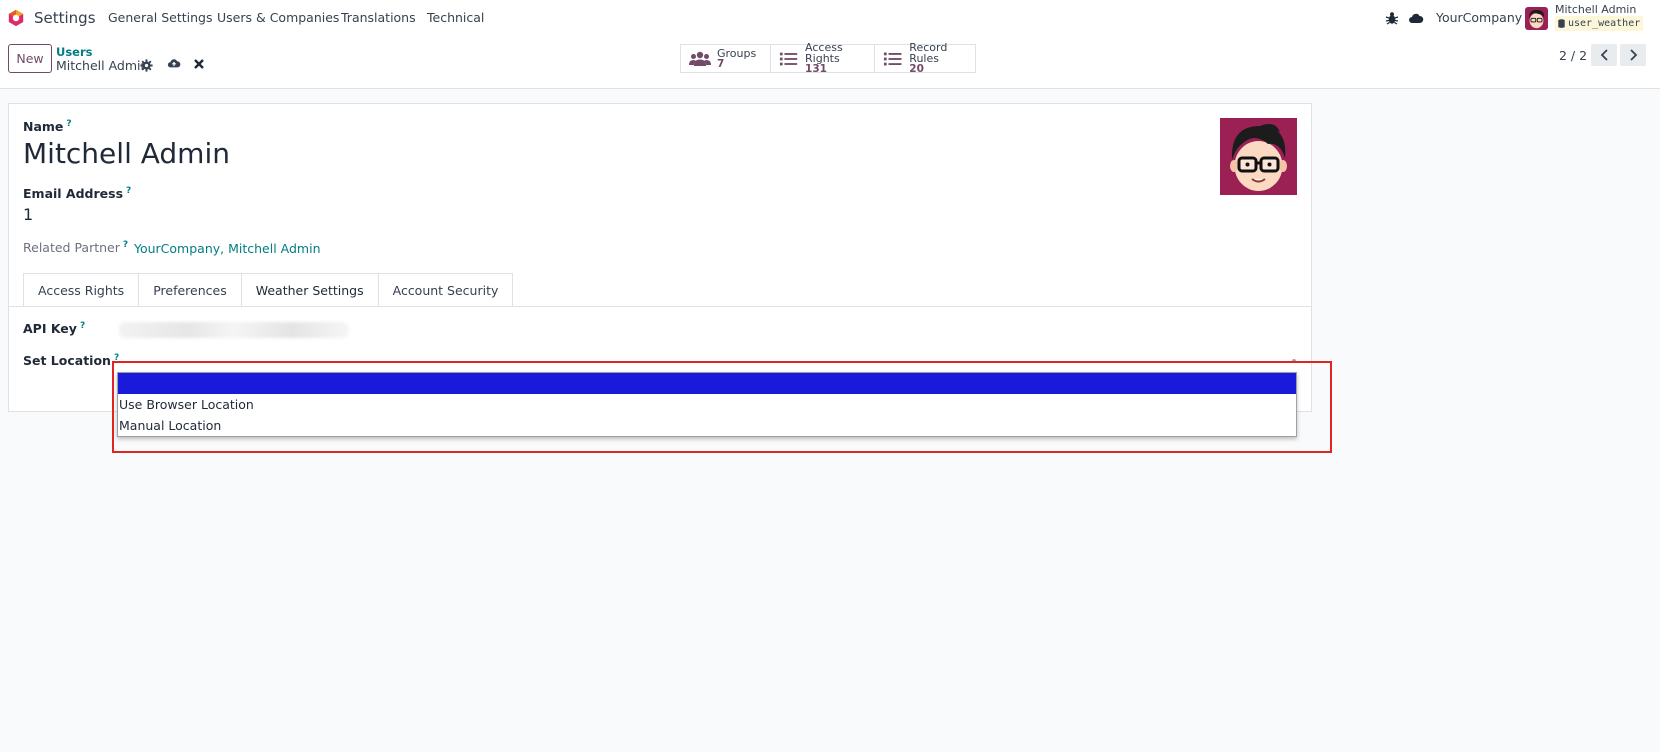 This screenshot has height=752, width=1660. What do you see at coordinates (707, 383) in the screenshot?
I see `dropdown-option-empty` at bounding box center [707, 383].